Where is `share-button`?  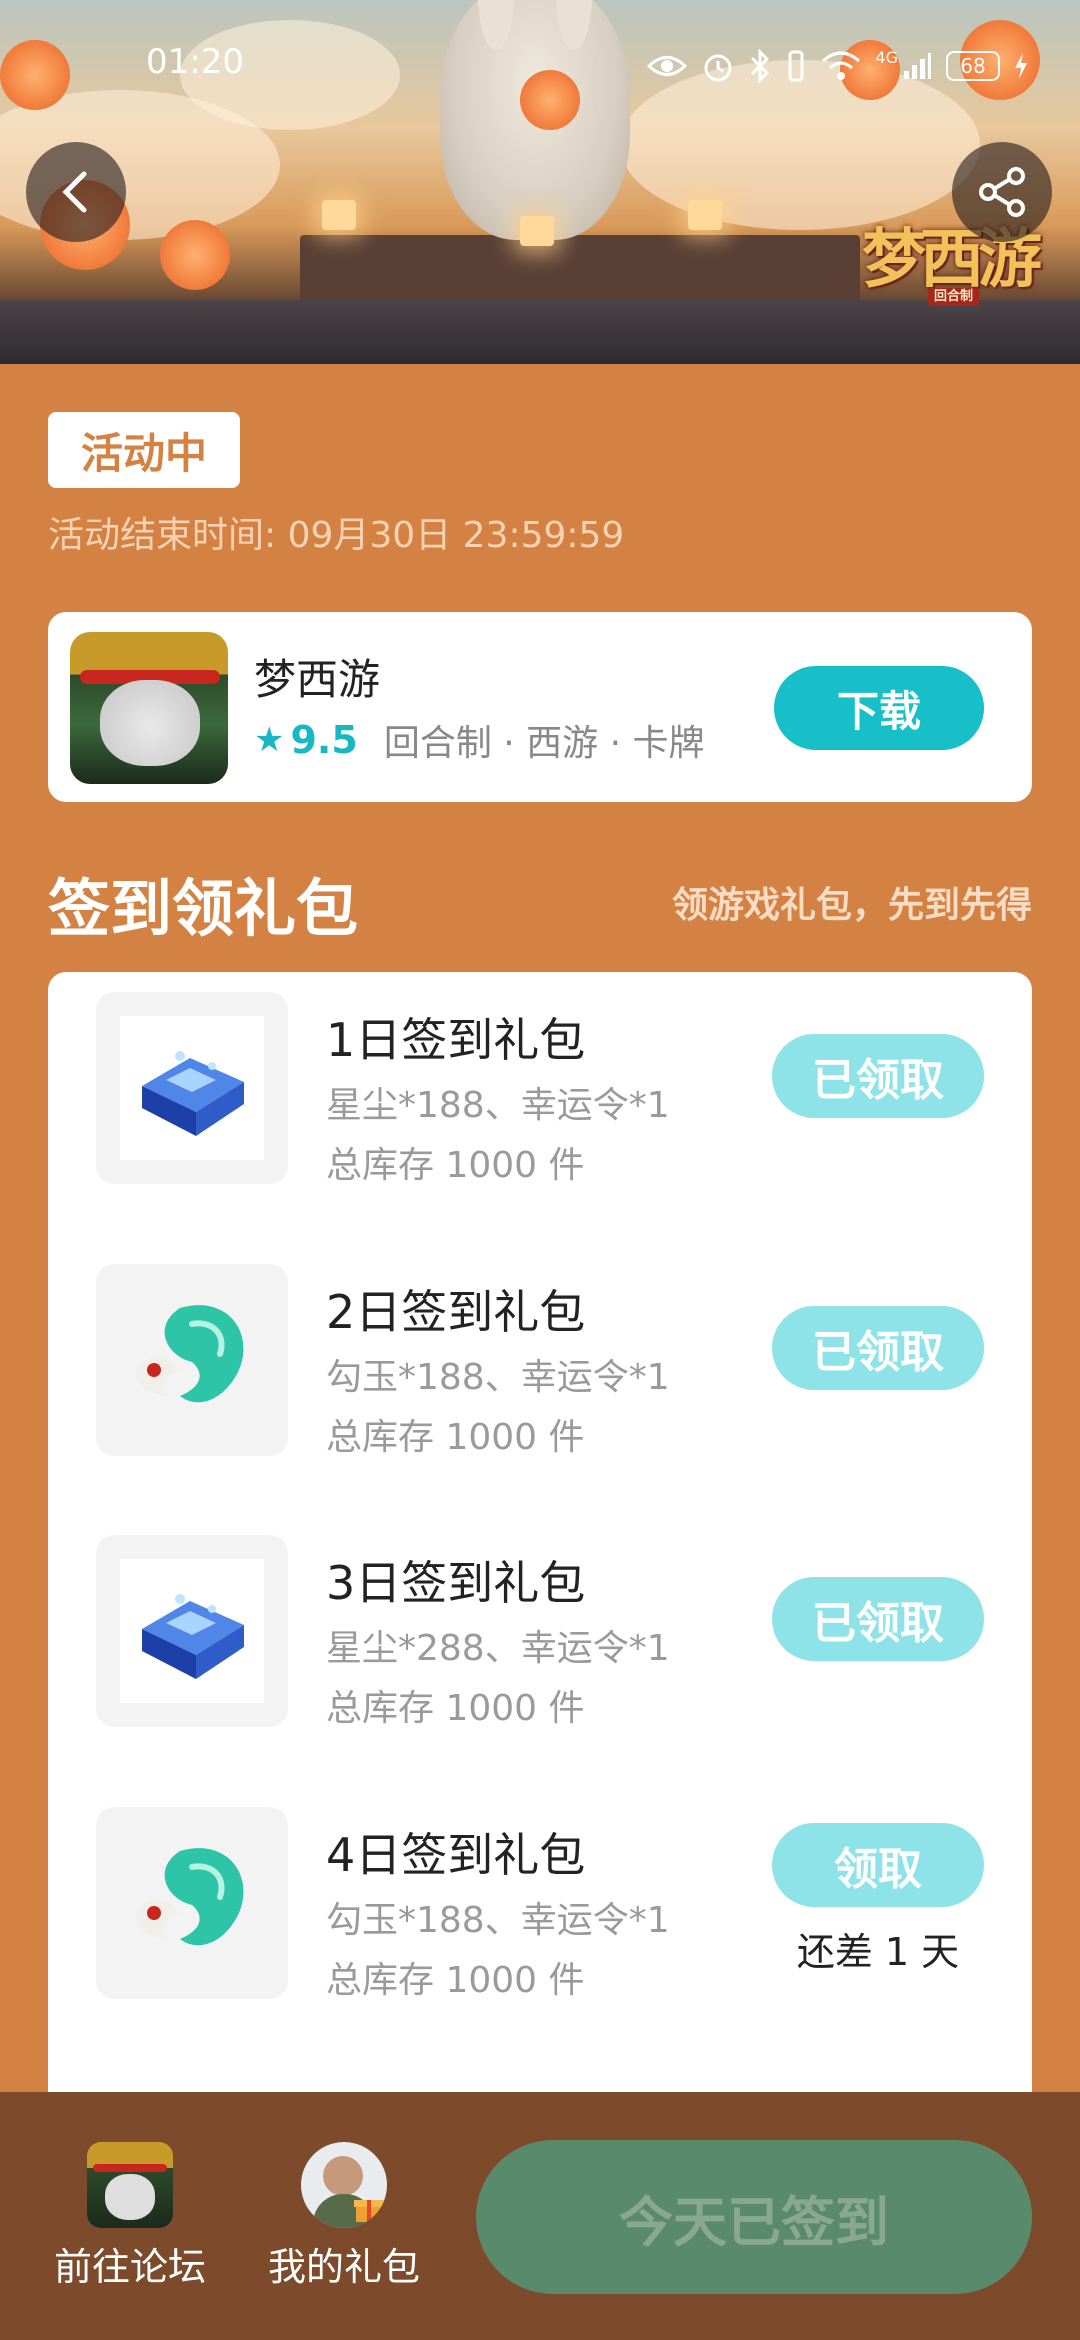 share-button is located at coordinates (1002, 192).